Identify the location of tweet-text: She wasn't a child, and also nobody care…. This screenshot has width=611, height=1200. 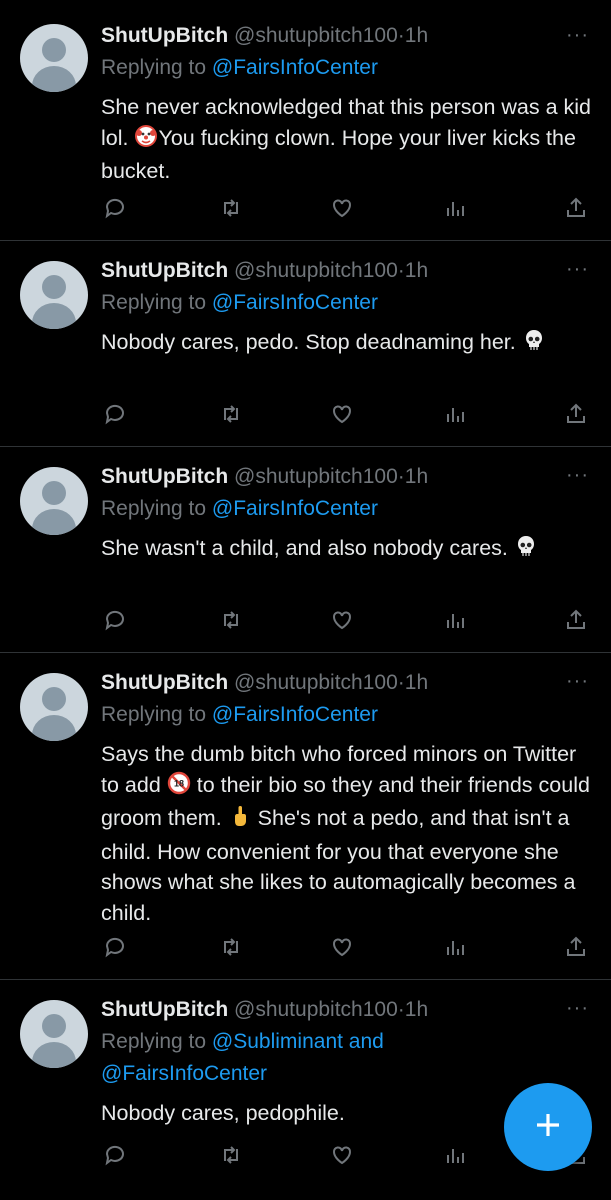
(349, 550).